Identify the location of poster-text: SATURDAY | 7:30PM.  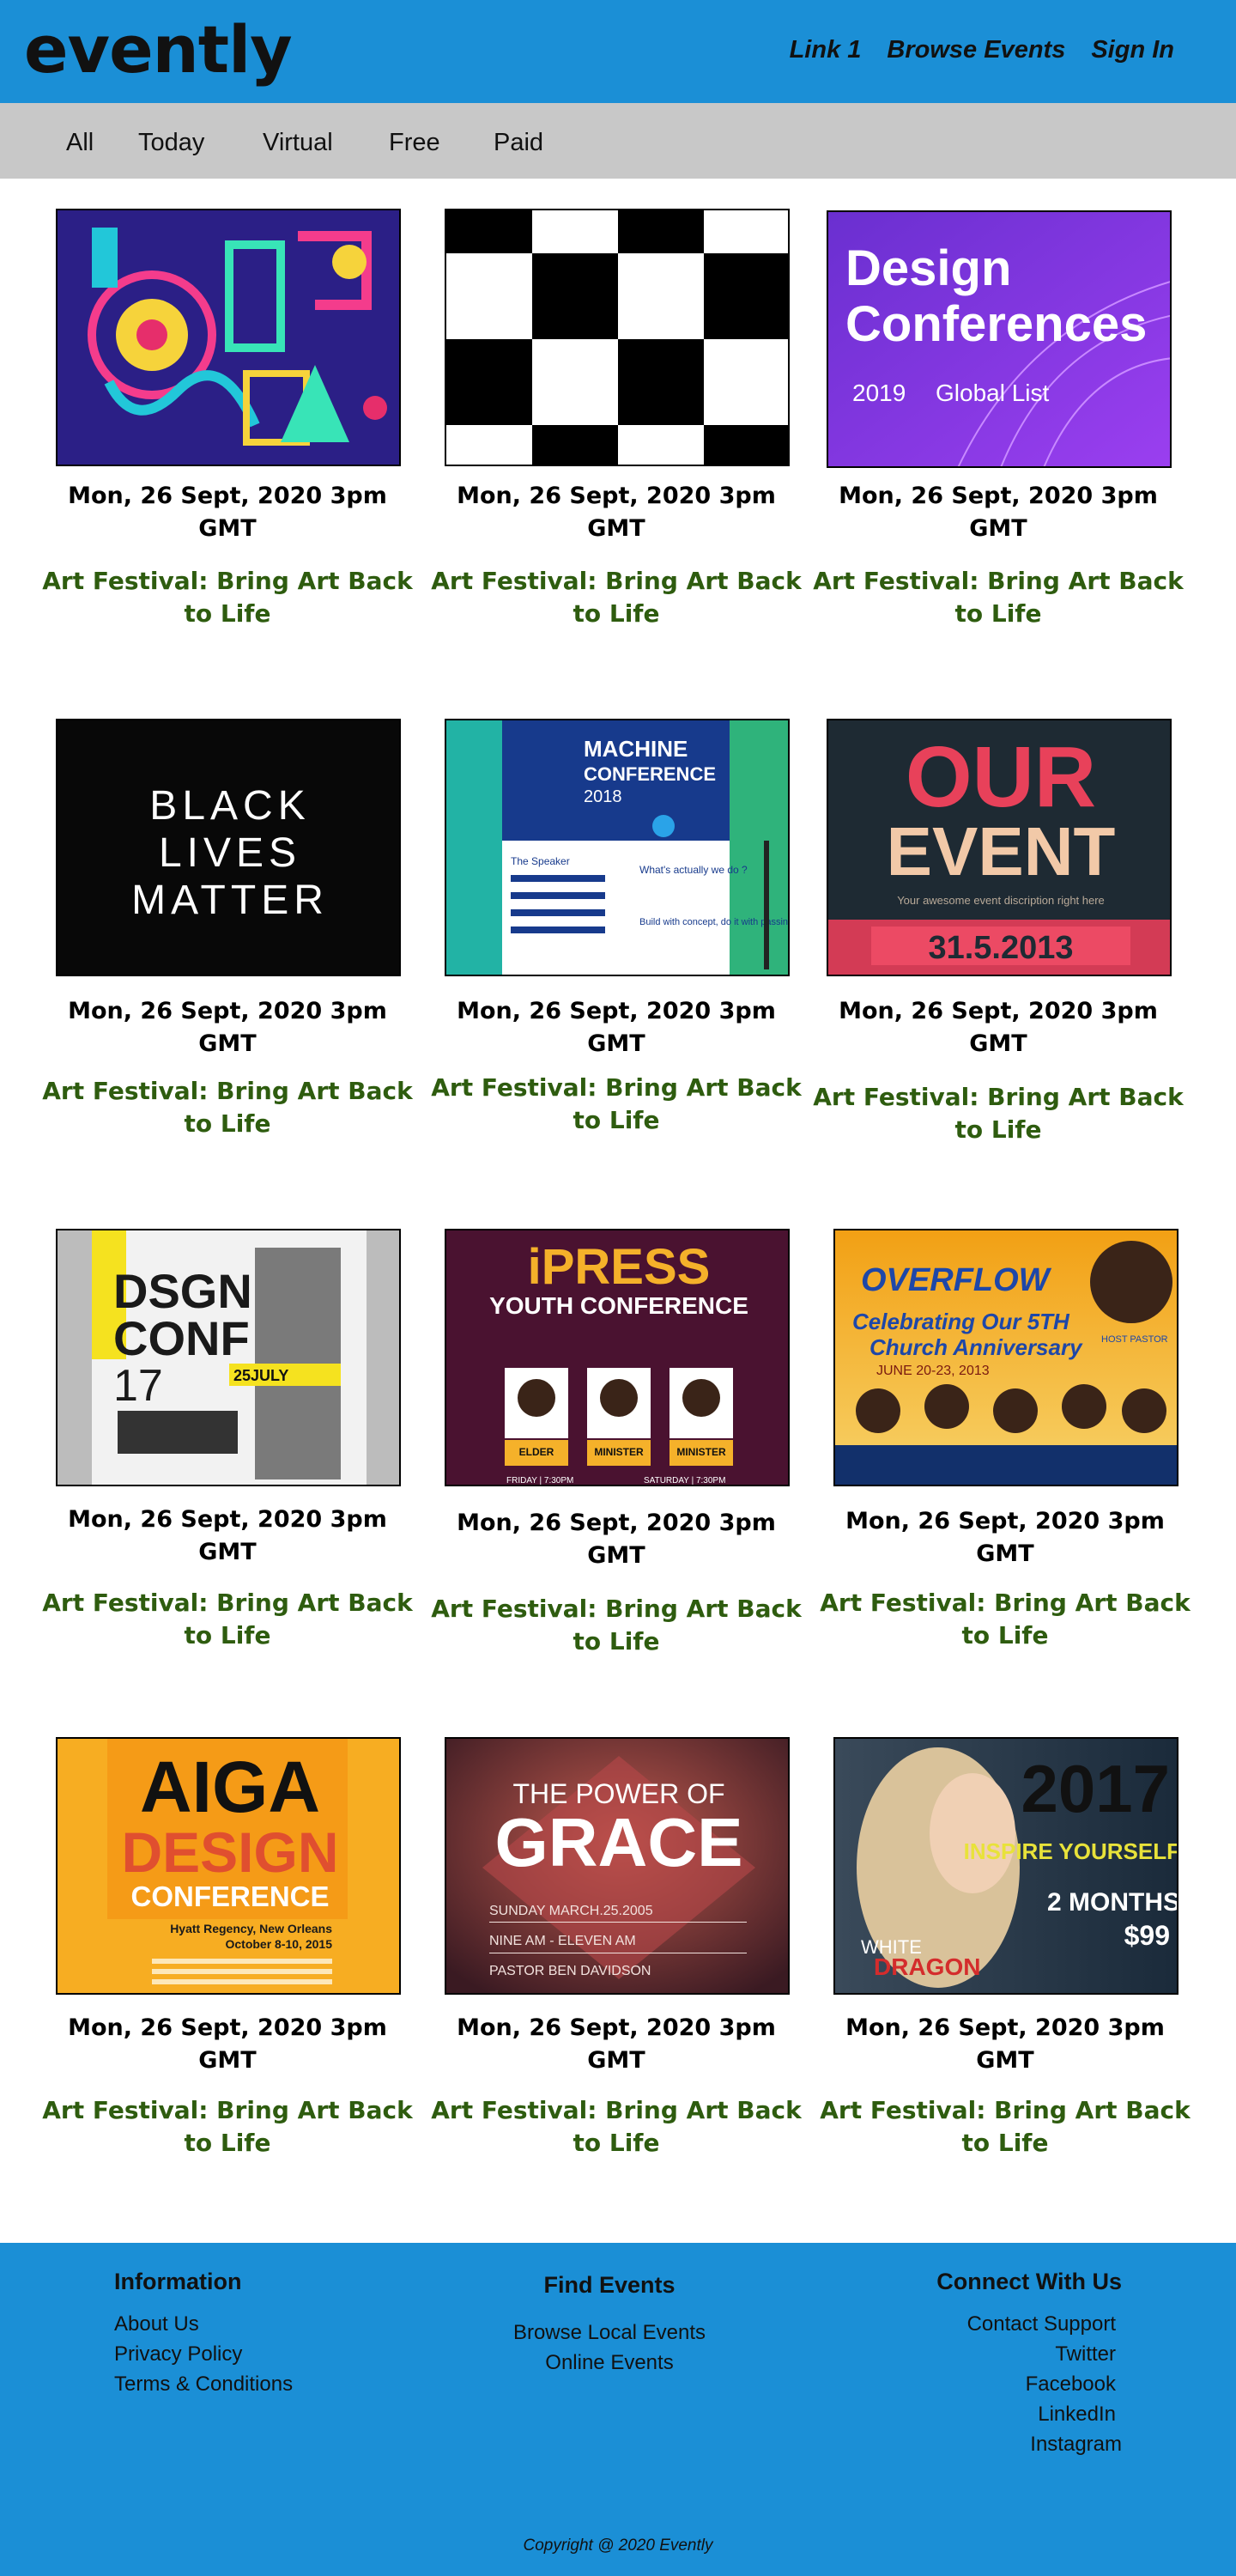
(684, 1481).